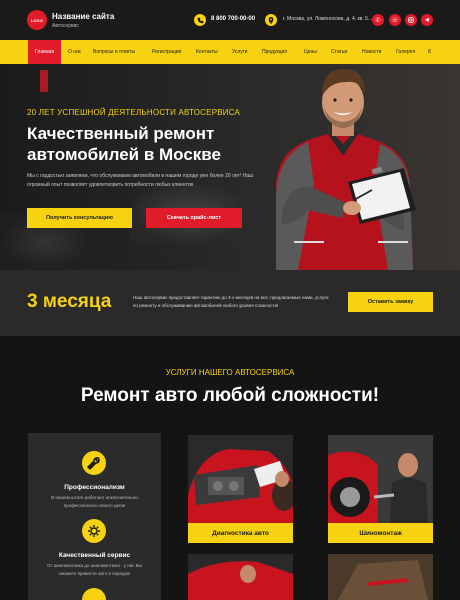 The width and height of the screenshot is (460, 600). I want to click on guarantee-term: 3 месяца, so click(69, 301).